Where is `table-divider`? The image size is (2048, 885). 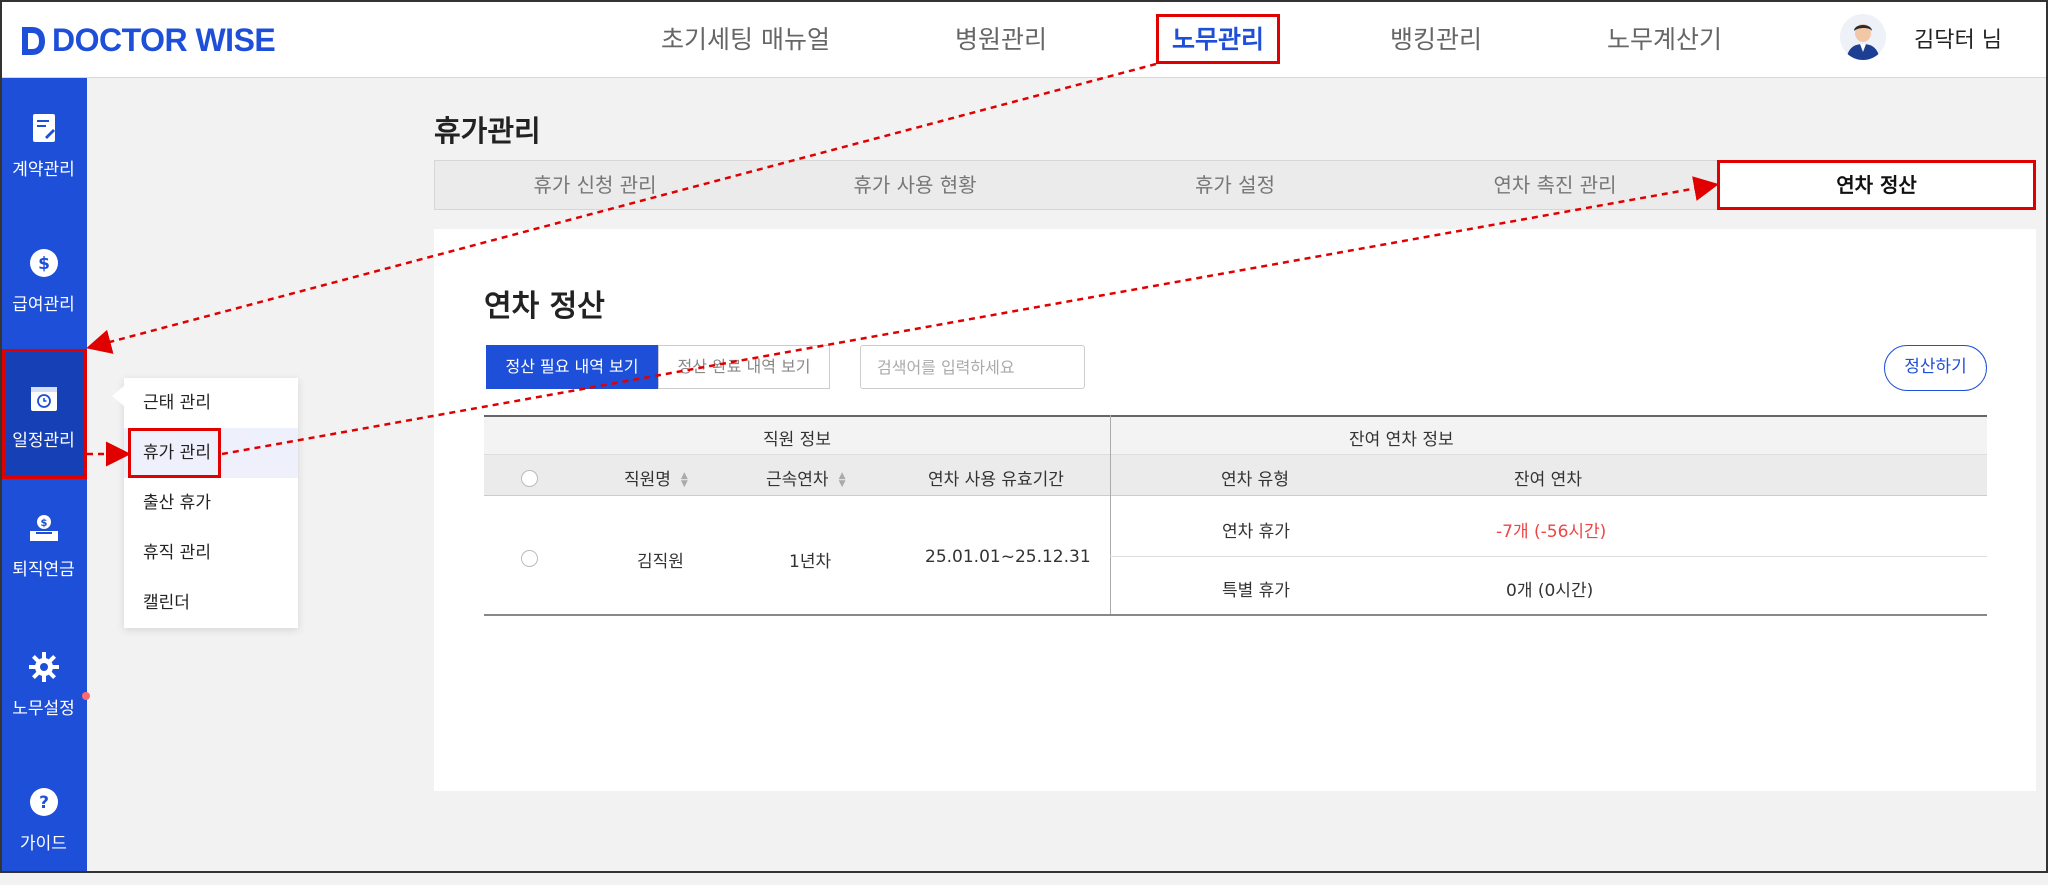
table-divider is located at coordinates (1110, 515).